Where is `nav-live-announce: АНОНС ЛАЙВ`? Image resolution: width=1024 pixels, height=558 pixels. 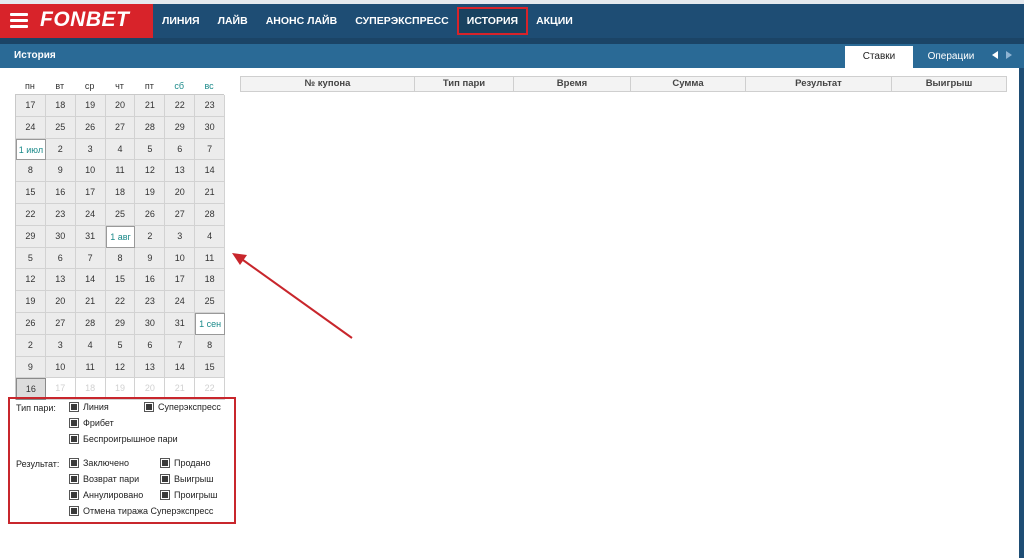
nav-live-announce: АНОНС ЛАЙВ is located at coordinates (302, 21).